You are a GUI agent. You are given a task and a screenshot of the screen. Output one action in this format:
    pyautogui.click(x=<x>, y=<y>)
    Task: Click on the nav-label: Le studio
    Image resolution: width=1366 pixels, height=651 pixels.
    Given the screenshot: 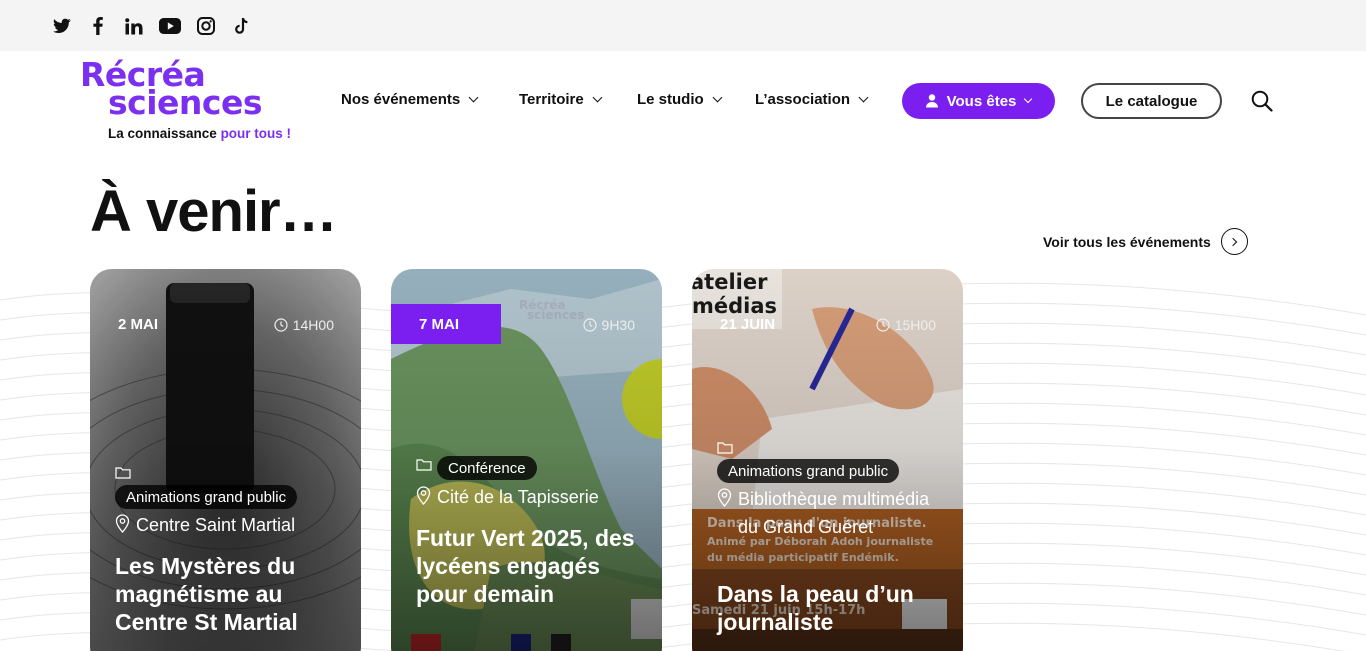 What is the action you would take?
    pyautogui.click(x=670, y=99)
    